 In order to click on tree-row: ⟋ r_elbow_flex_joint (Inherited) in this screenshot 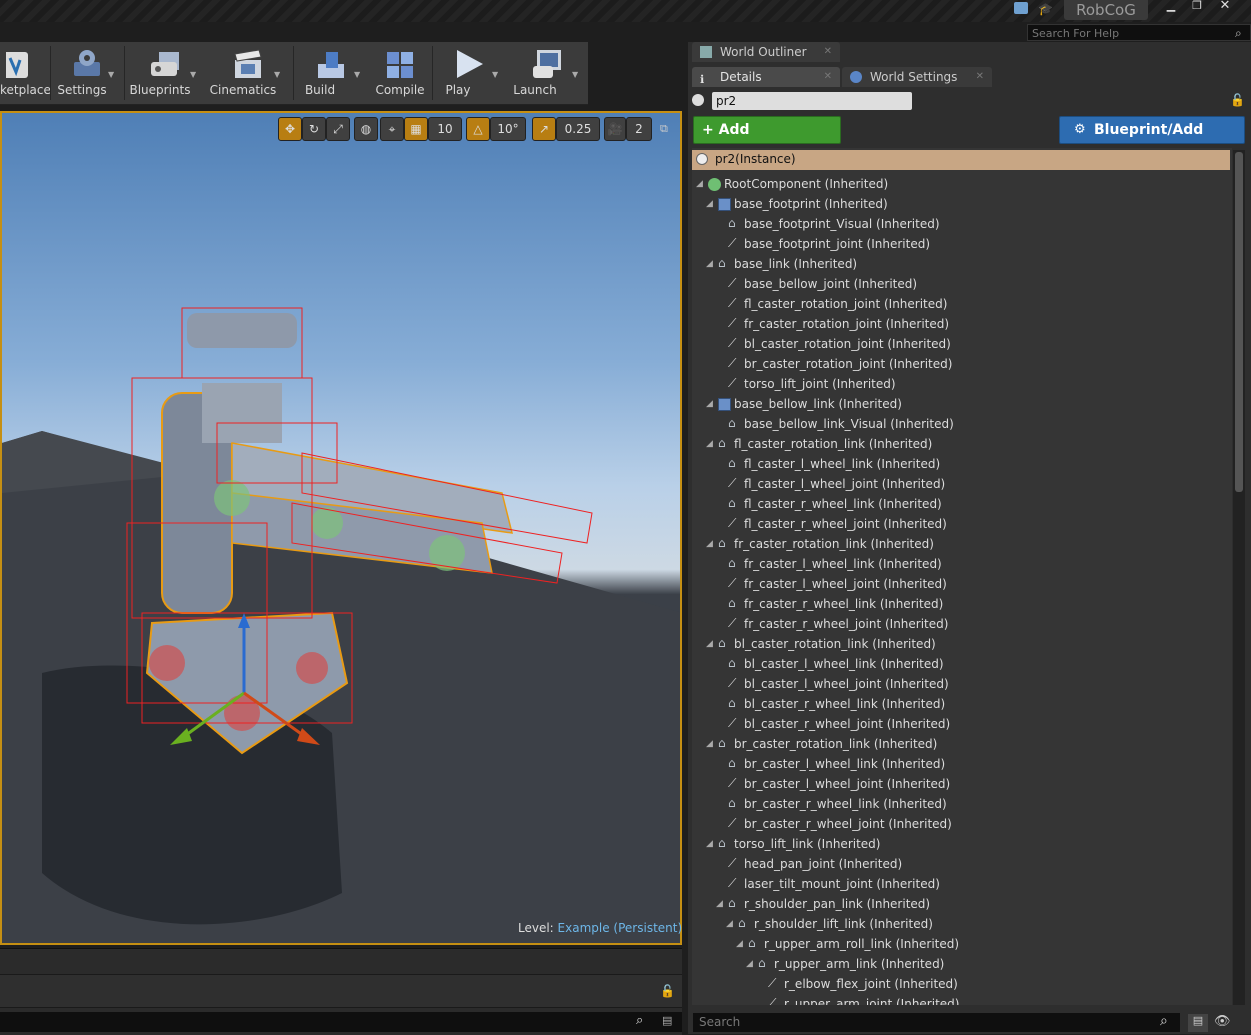, I will do `click(962, 984)`.